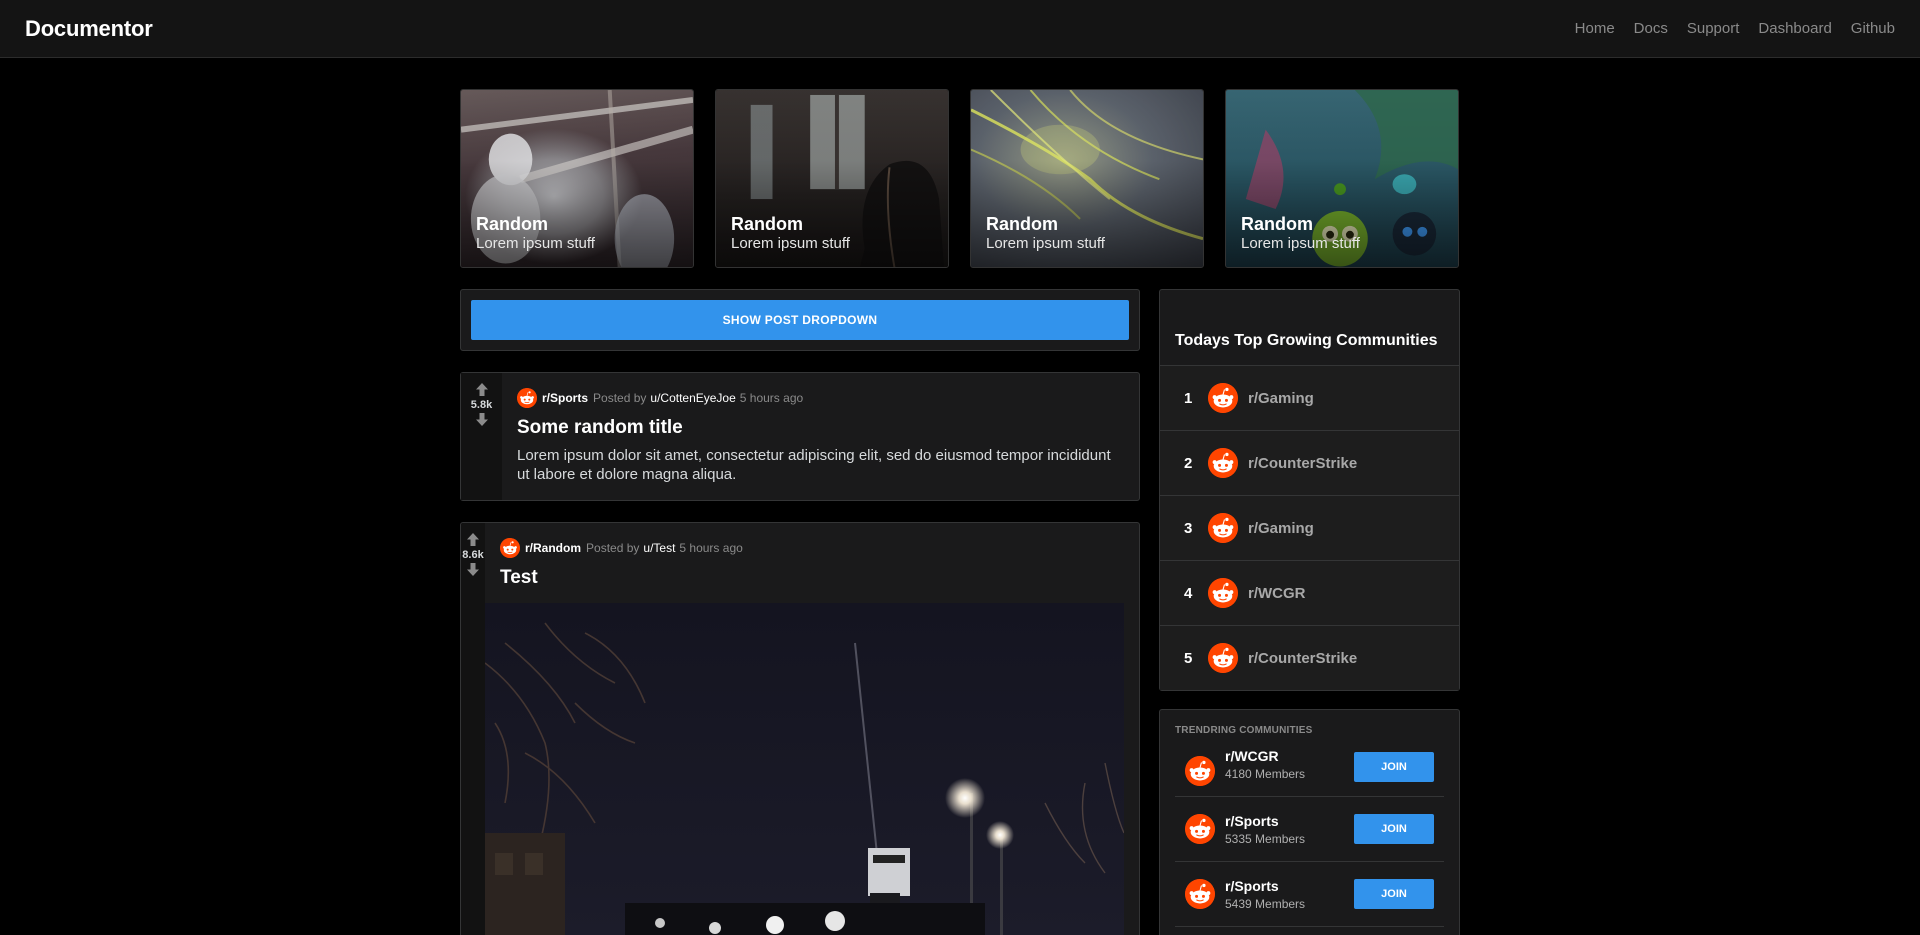 This screenshot has height=935, width=1920. I want to click on community-rank: 3, so click(1188, 528).